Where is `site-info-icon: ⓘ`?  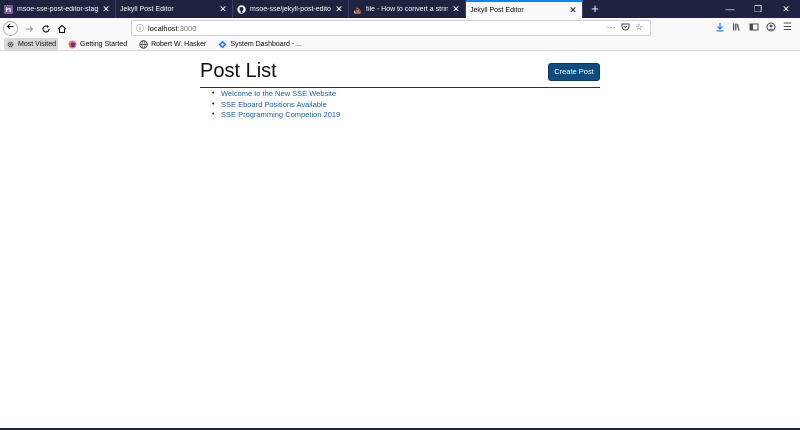
site-info-icon: ⓘ is located at coordinates (140, 28).